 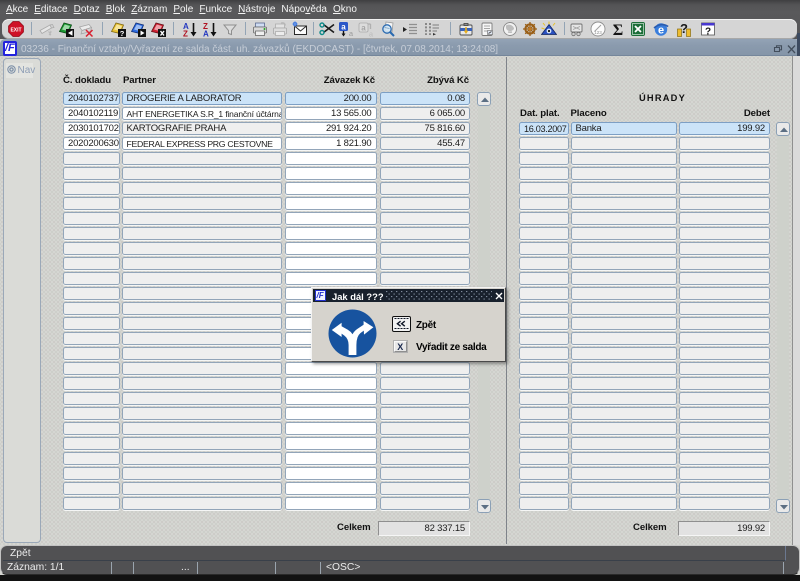 What do you see at coordinates (206, 34) in the screenshot?
I see `svg-text: A` at bounding box center [206, 34].